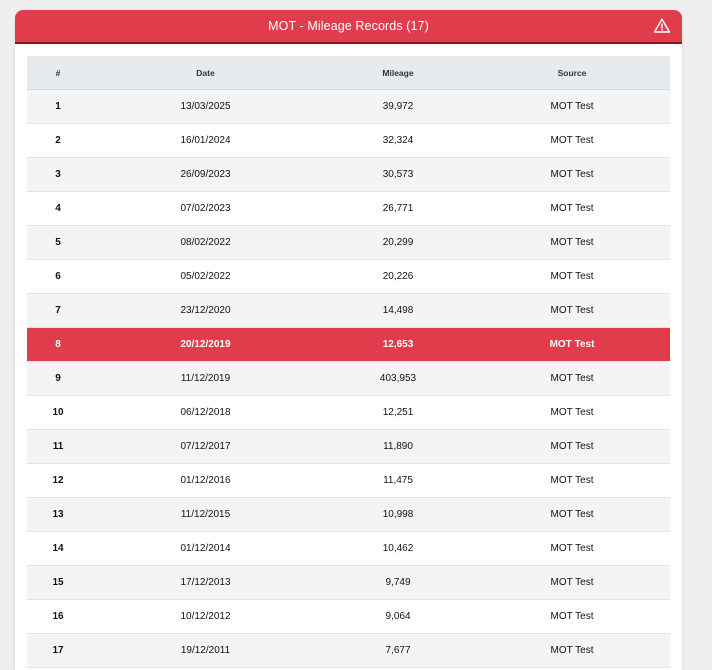 Image resolution: width=712 pixels, height=670 pixels. What do you see at coordinates (398, 514) in the screenshot?
I see `mileage-cell: 10,998` at bounding box center [398, 514].